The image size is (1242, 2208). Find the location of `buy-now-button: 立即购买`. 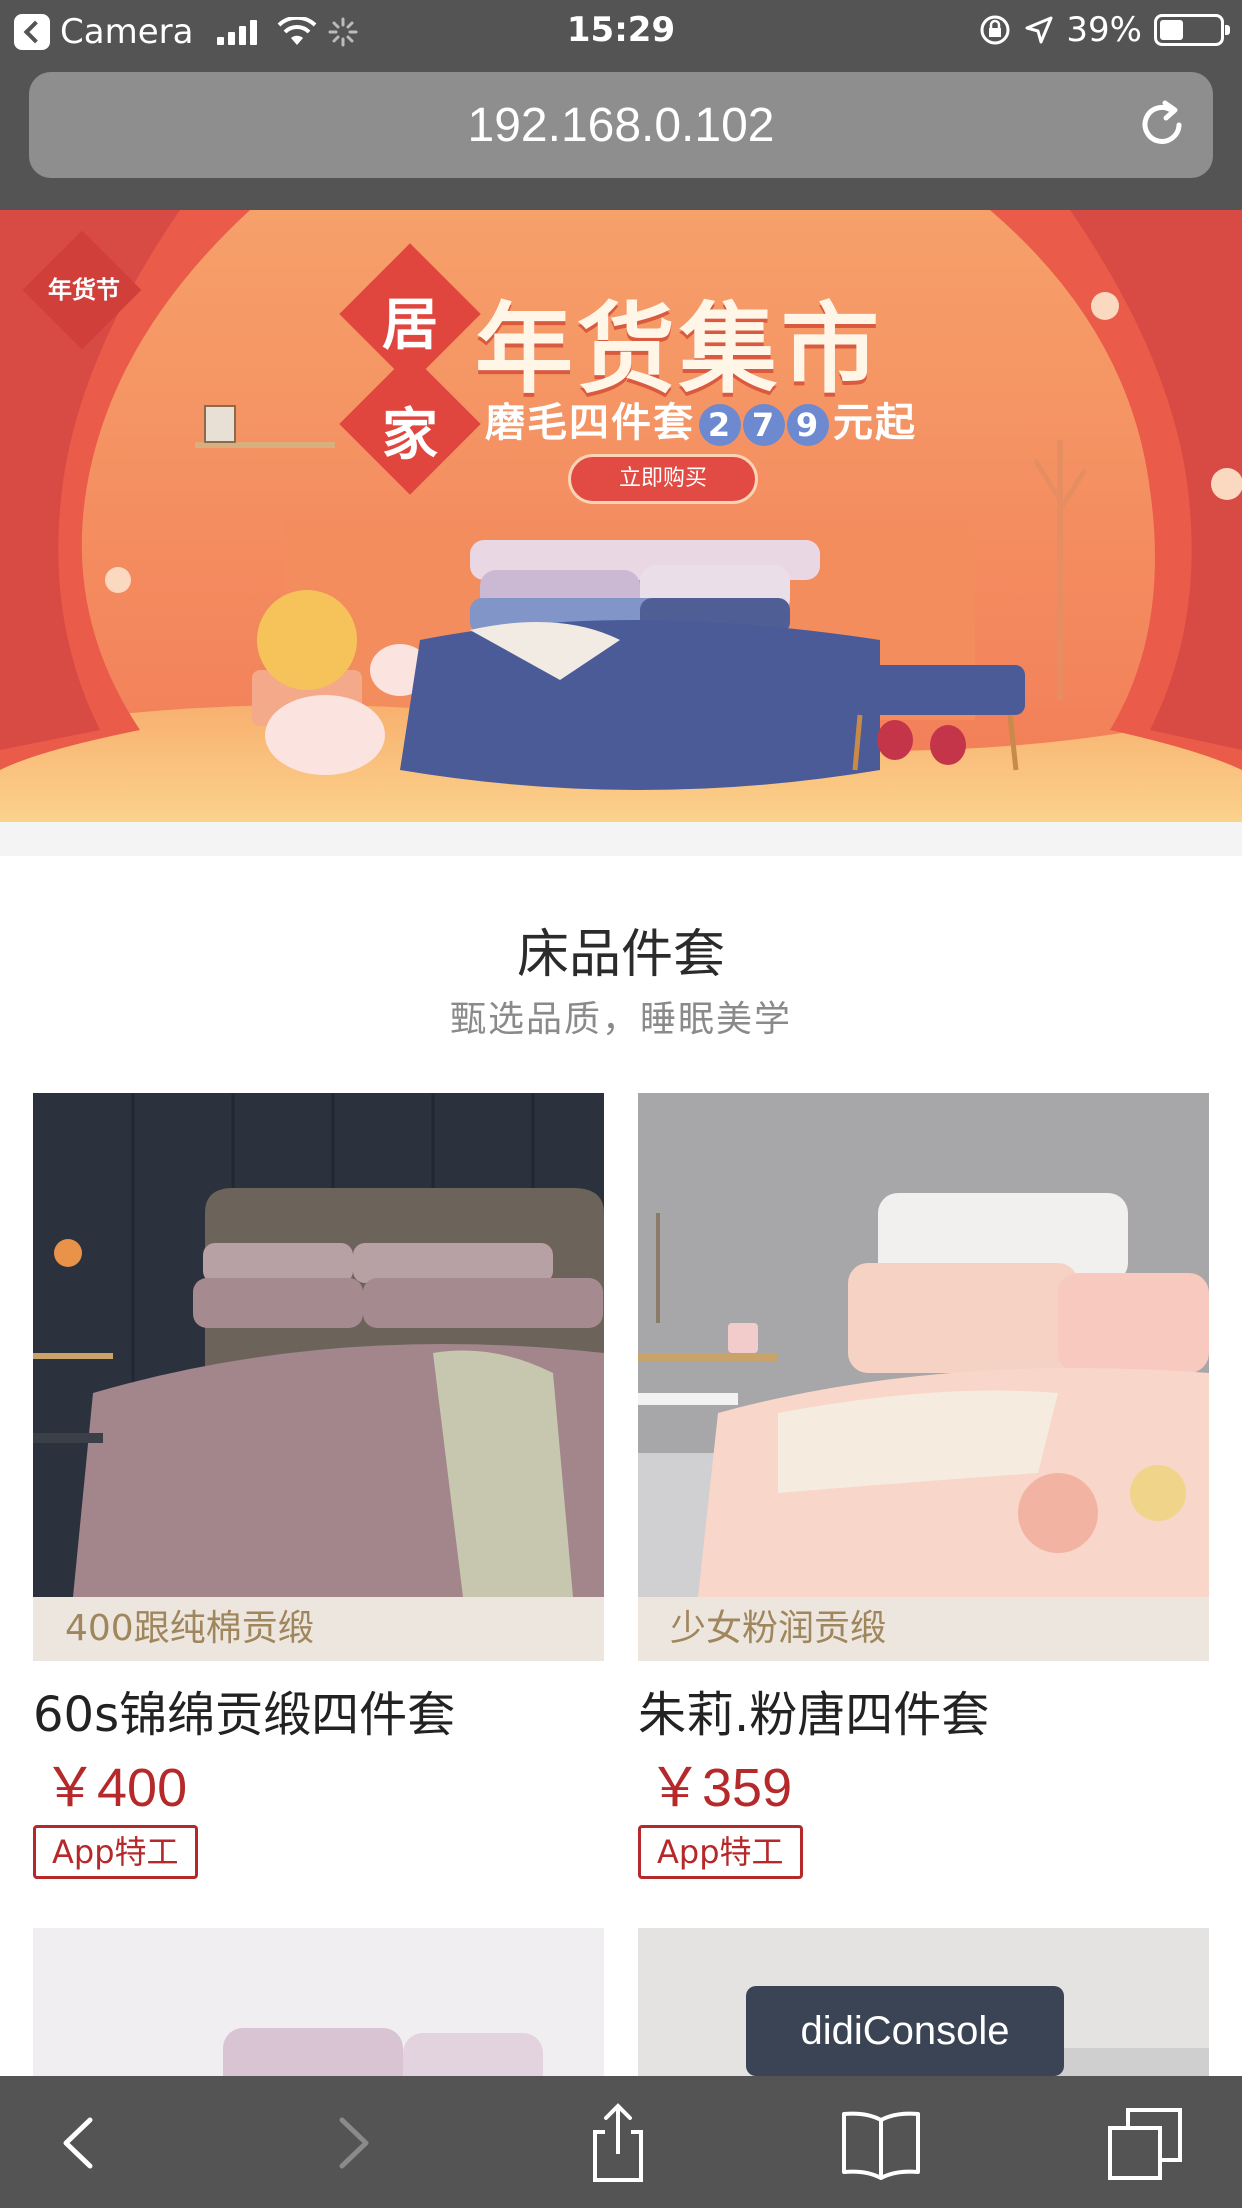

buy-now-button: 立即购买 is located at coordinates (663, 479).